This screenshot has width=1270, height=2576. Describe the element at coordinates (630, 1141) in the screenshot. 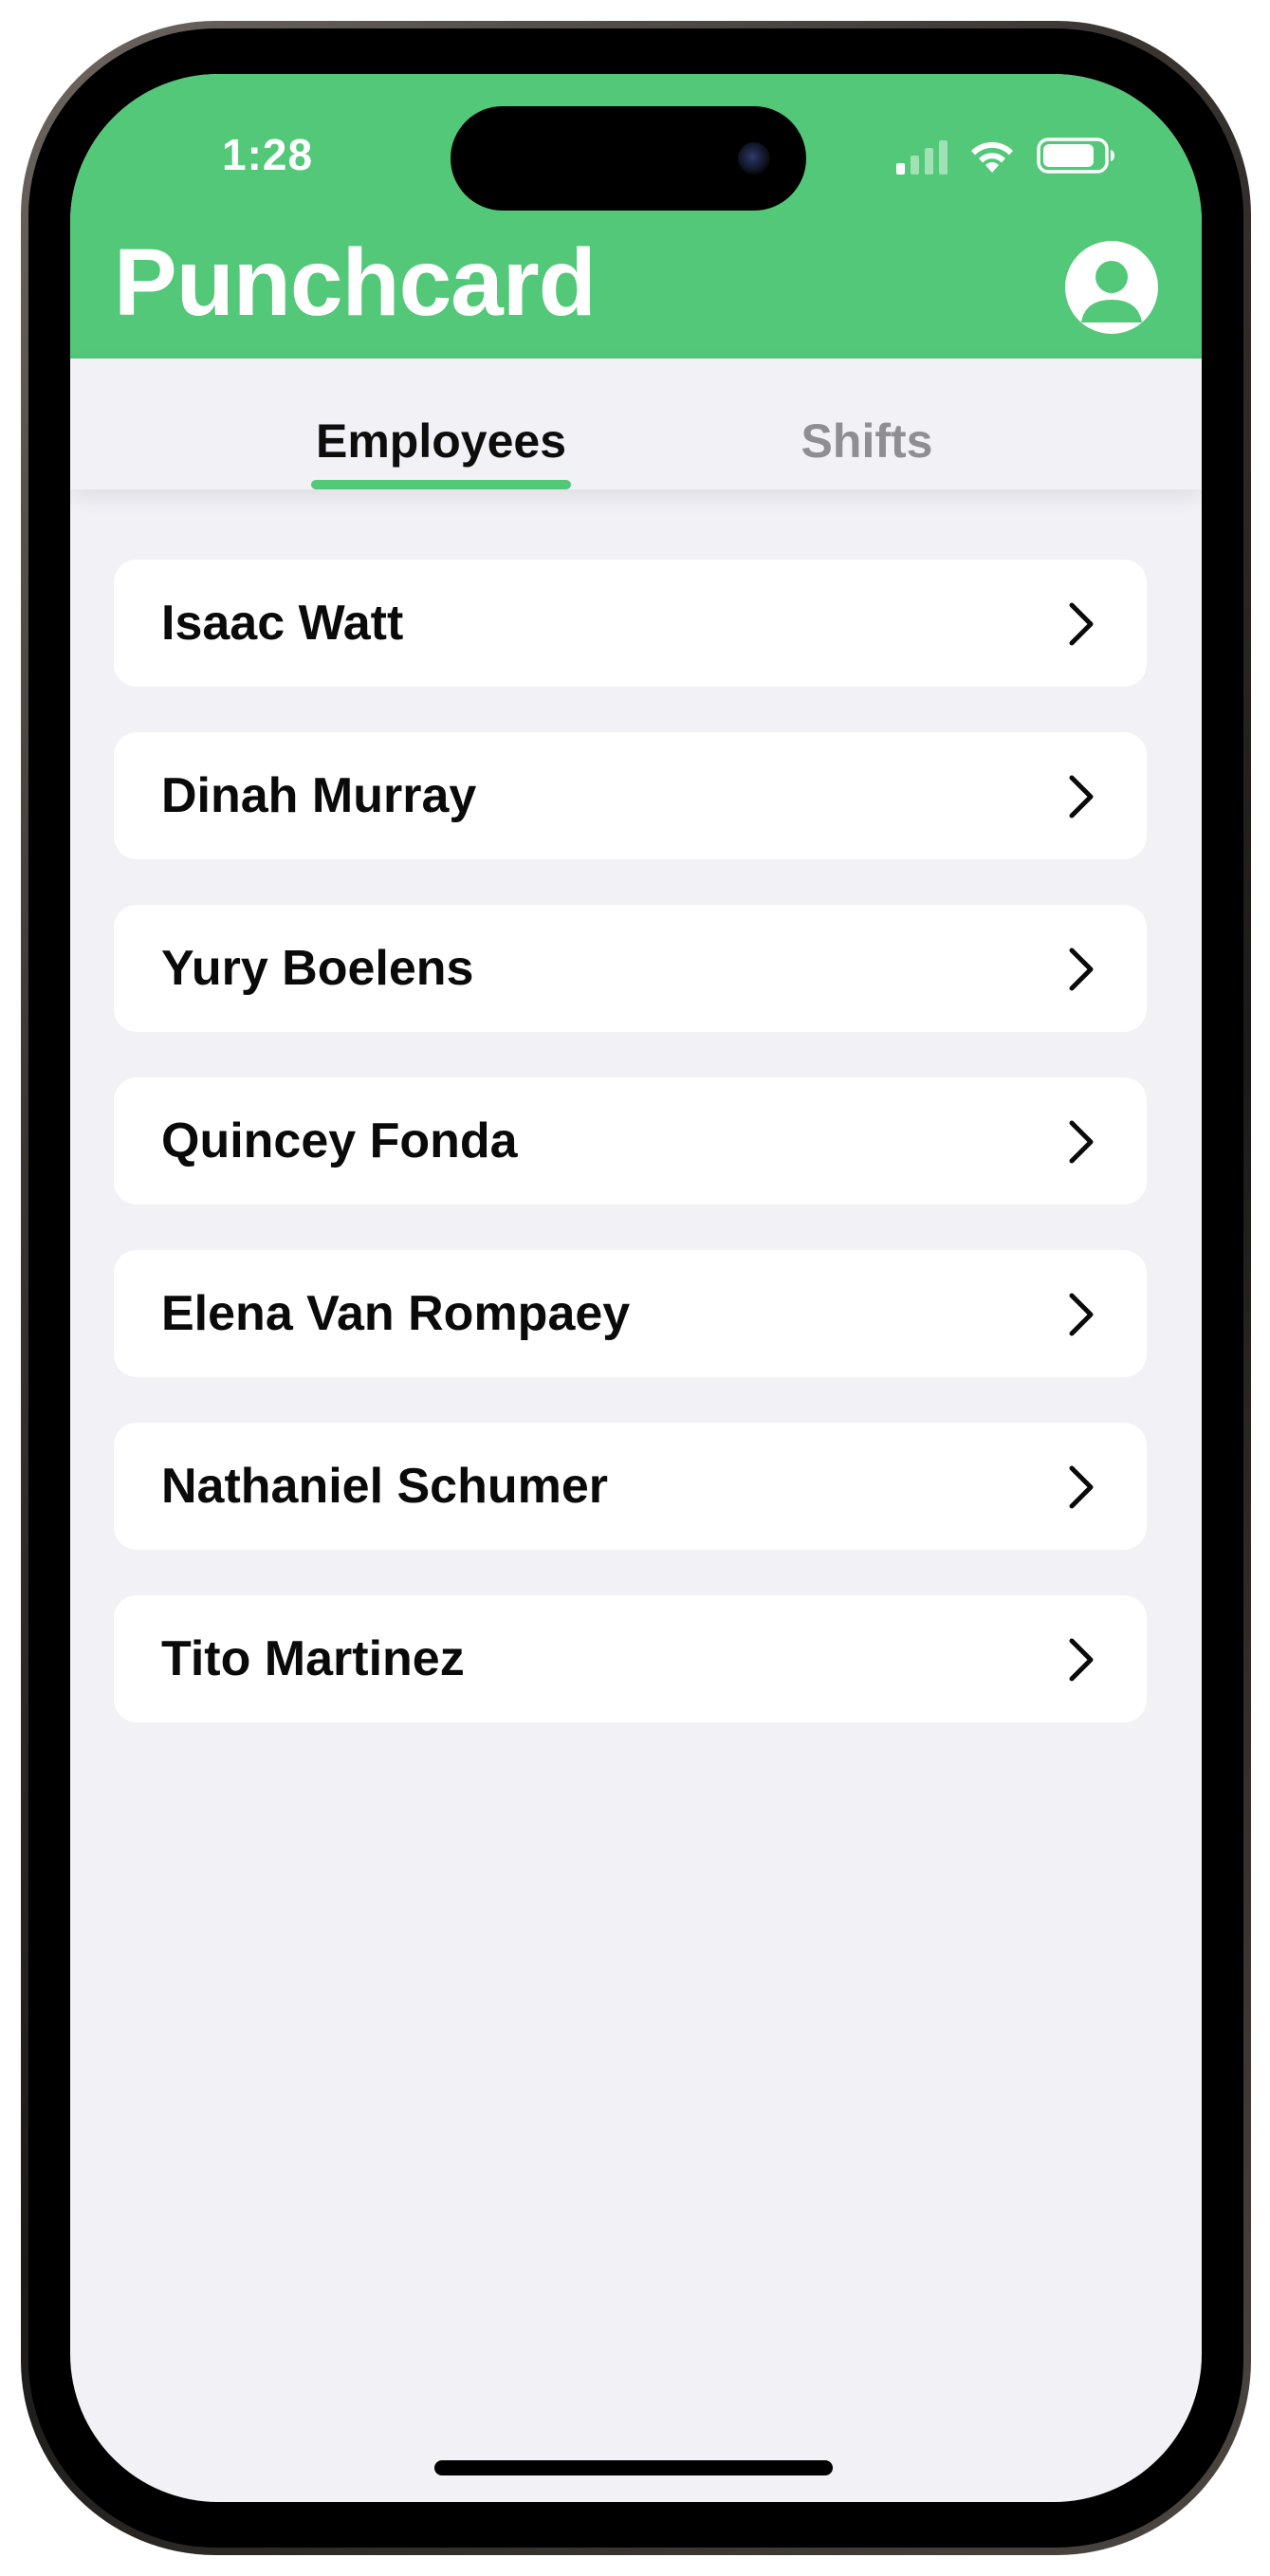

I see `list-item: Quincey Fonda` at that location.